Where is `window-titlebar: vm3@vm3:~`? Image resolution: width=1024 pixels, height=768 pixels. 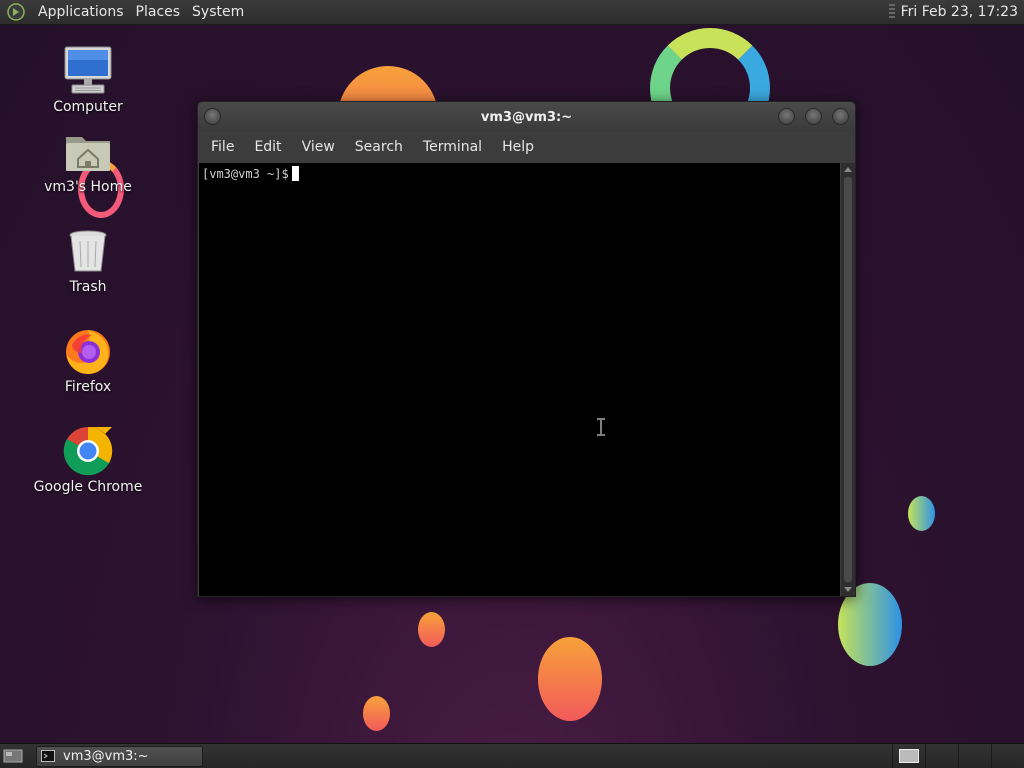 window-titlebar: vm3@vm3:~ is located at coordinates (526, 117).